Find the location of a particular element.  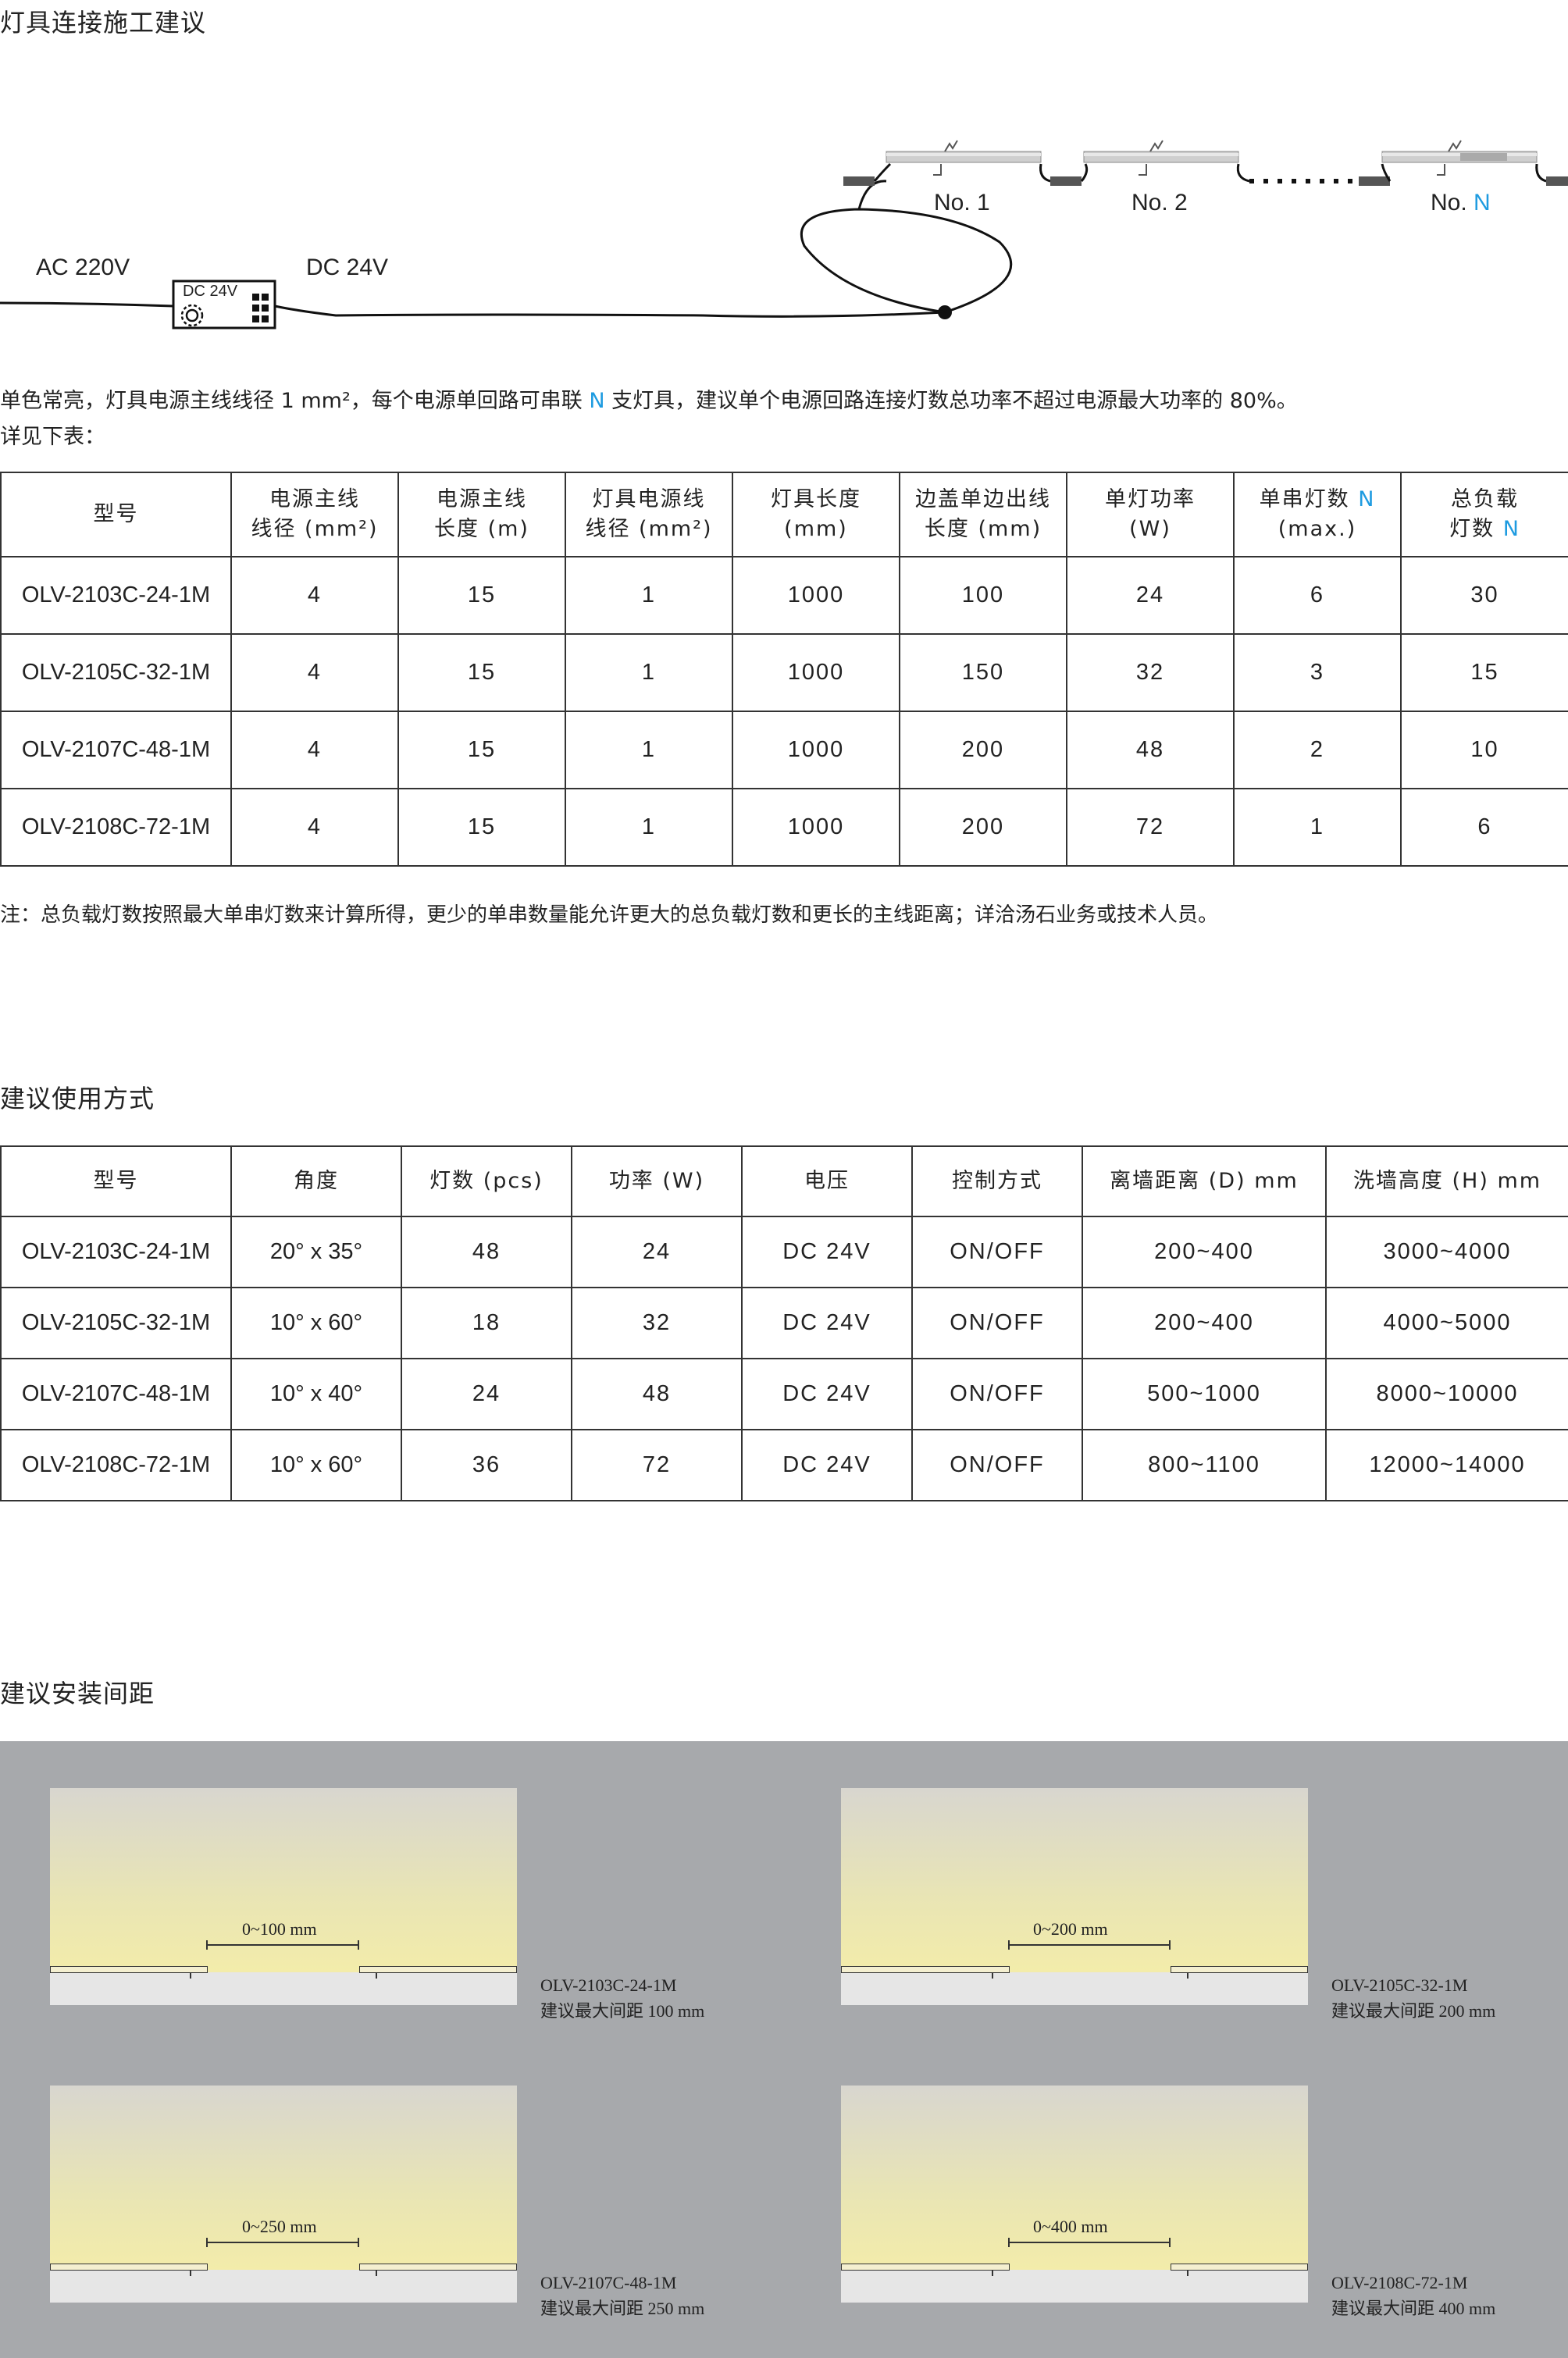

ac-input-cable is located at coordinates (87, 304).